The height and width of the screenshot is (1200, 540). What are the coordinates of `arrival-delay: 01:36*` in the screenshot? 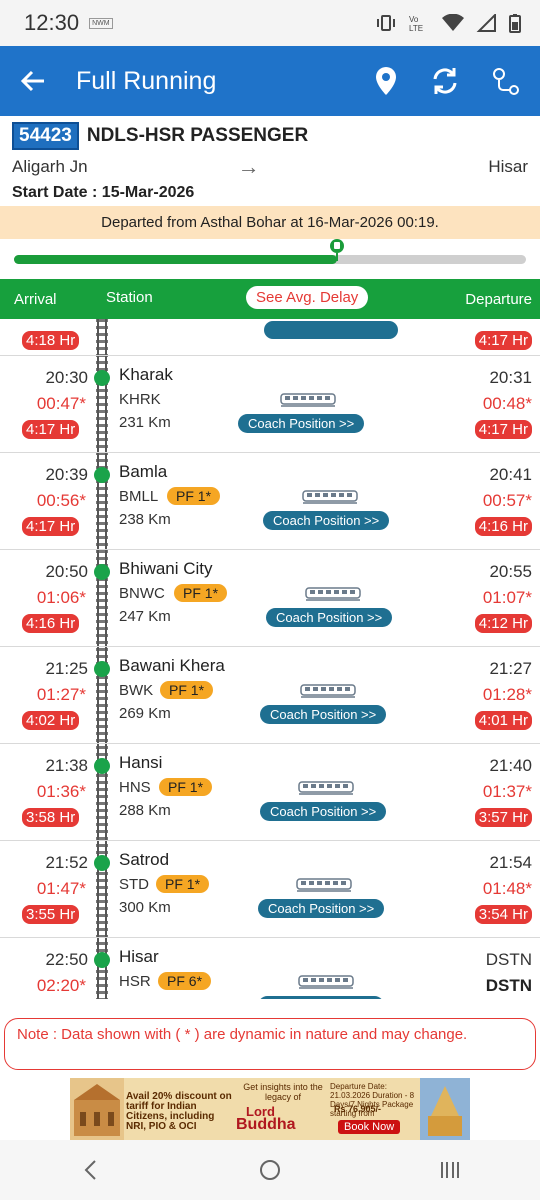 It's located at (61, 791).